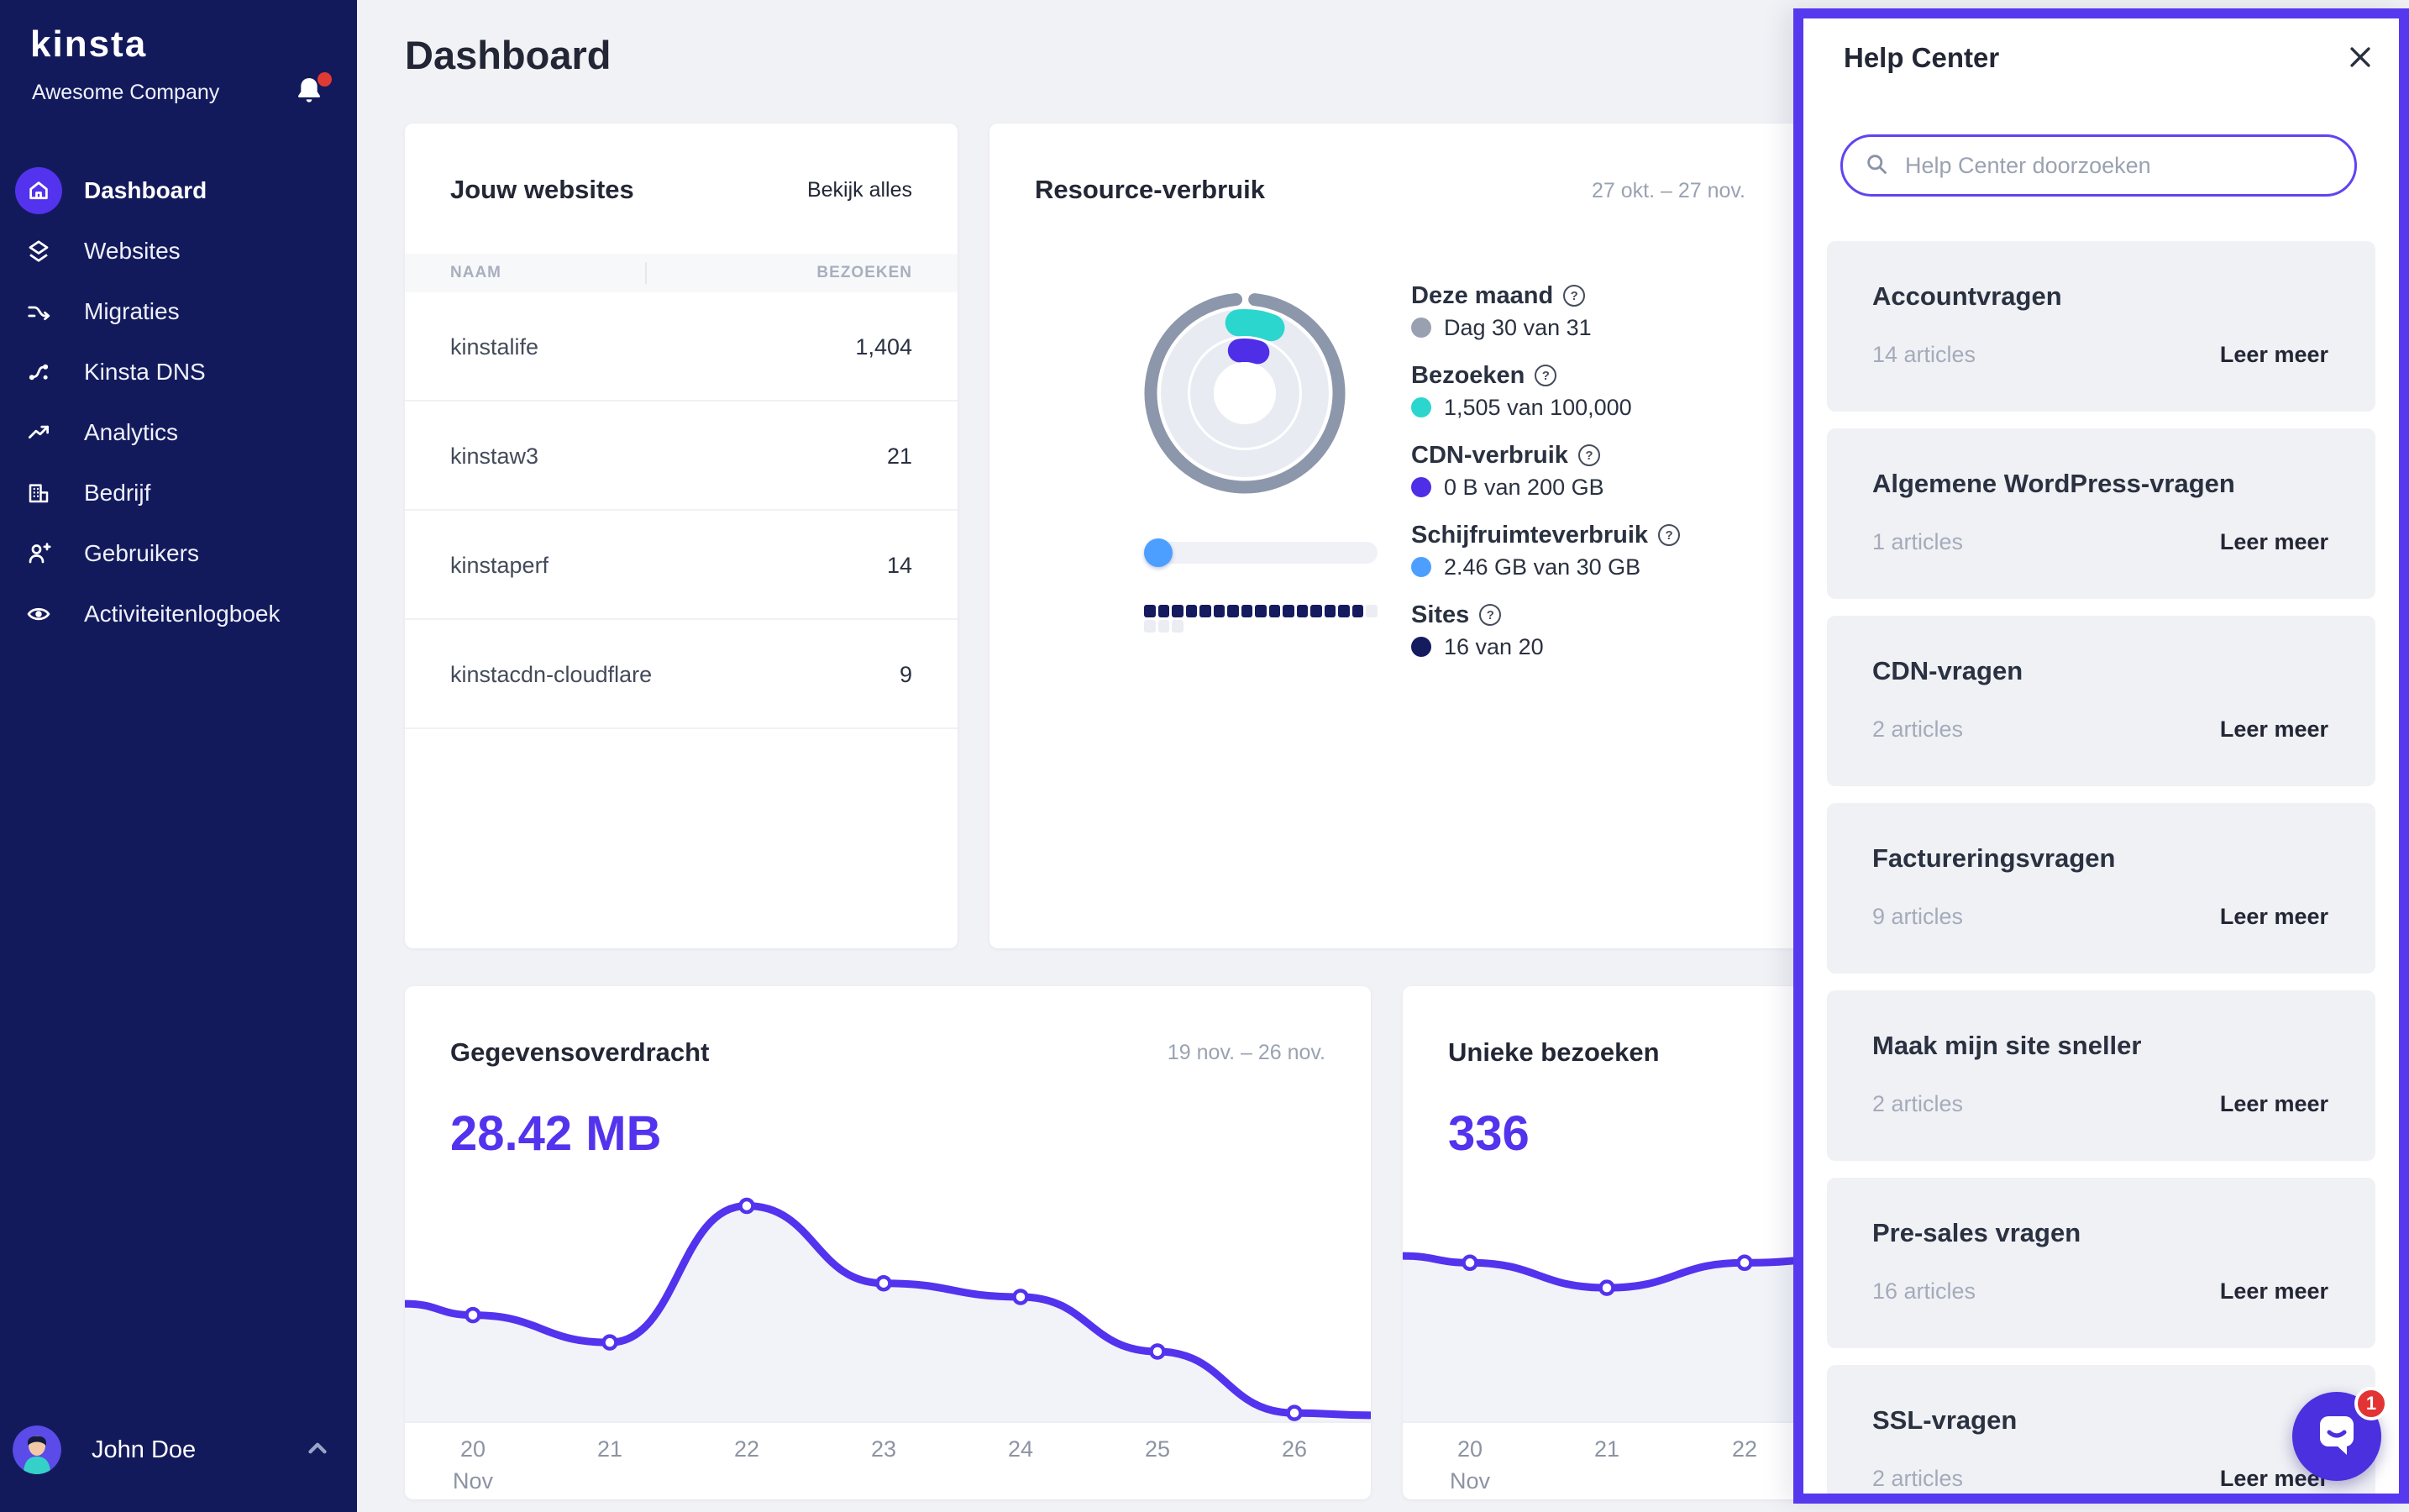 This screenshot has width=2409, height=1512. Describe the element at coordinates (1478, 630) in the screenshot. I see `legend-item-sites: Sites ? 16 van 20` at that location.